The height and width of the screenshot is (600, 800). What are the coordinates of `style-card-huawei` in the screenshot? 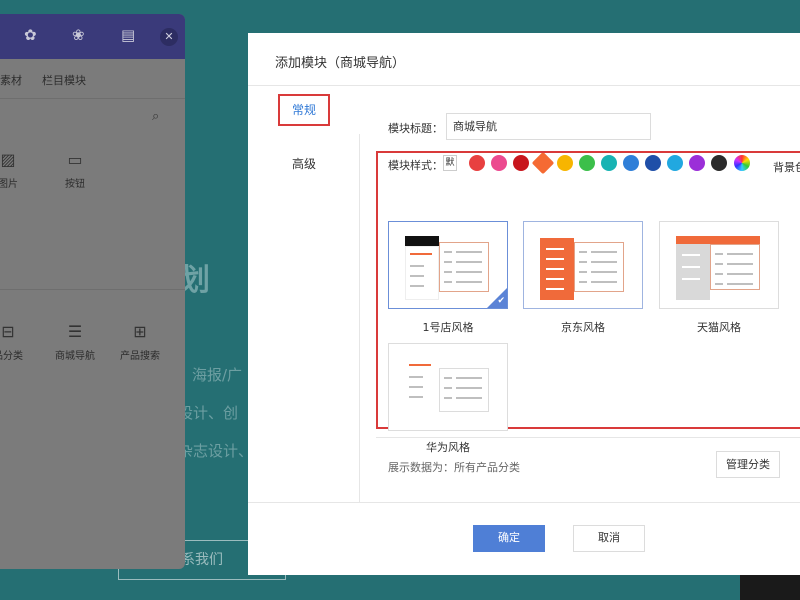 It's located at (448, 387).